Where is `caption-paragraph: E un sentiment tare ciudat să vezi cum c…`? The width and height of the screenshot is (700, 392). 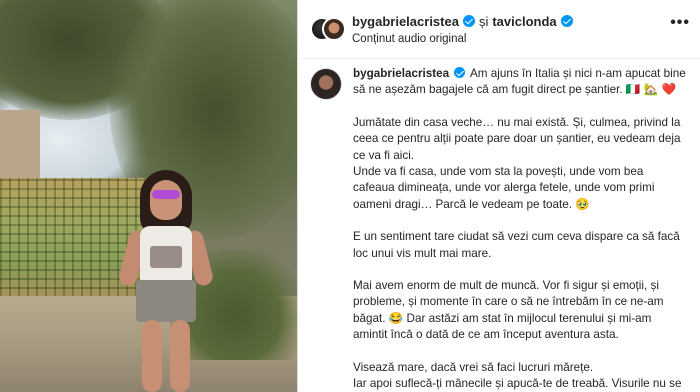 caption-paragraph: E un sentiment tare ciudat să vezi cum c… is located at coordinates (516, 245).